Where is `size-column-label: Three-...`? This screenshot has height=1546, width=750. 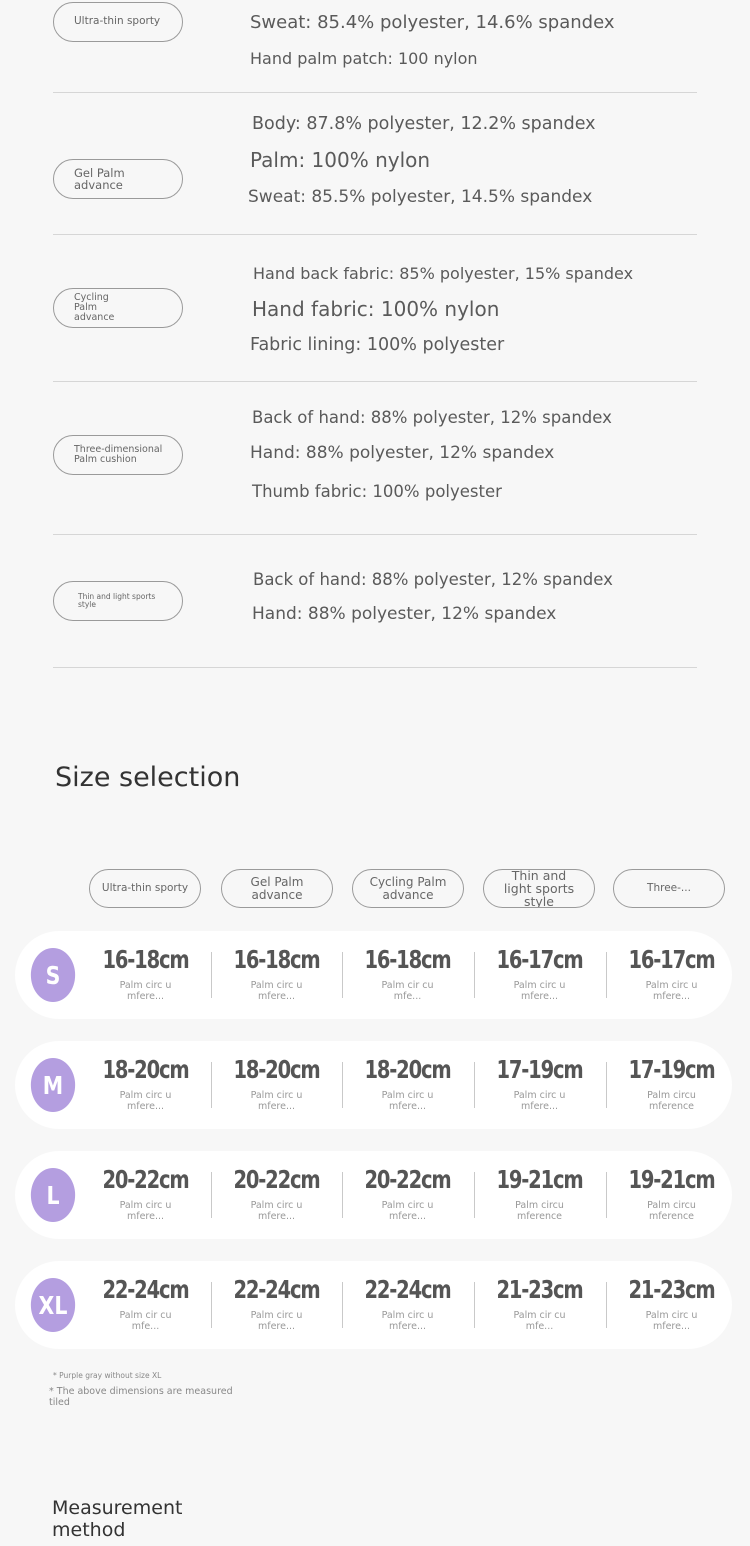
size-column-label: Three-... is located at coordinates (669, 887).